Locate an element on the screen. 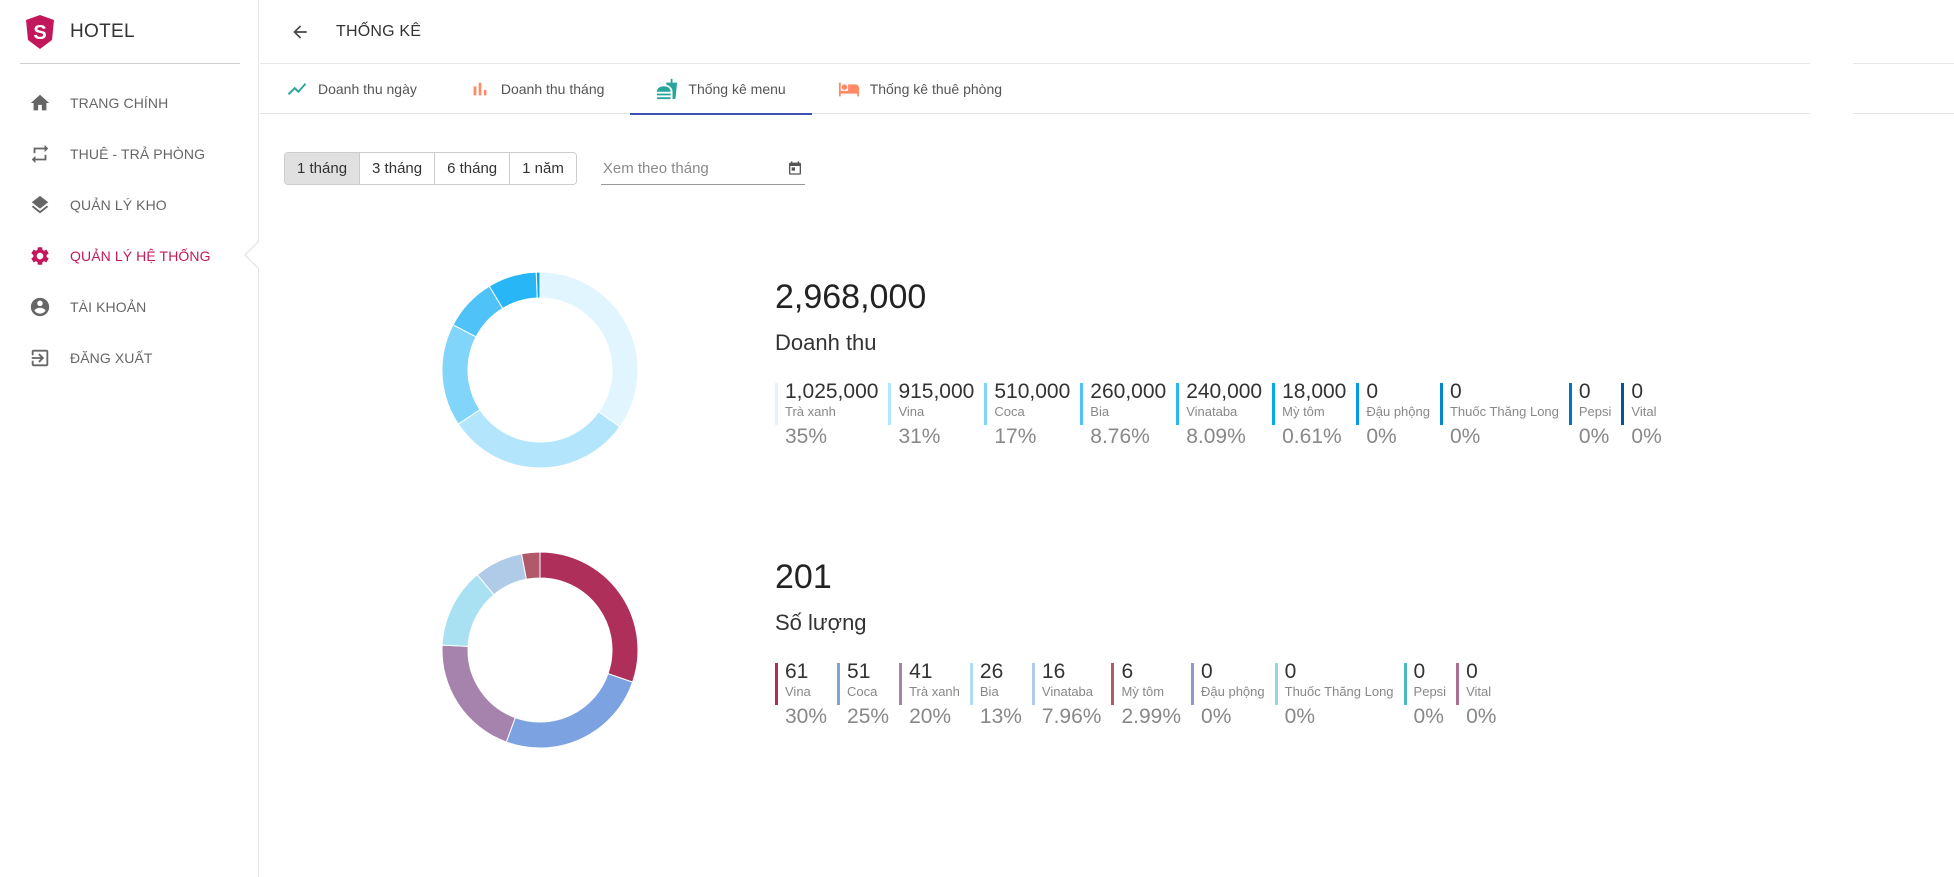 This screenshot has width=1954, height=877. sidebar-item-inventory: QUẢN LÝ KHO is located at coordinates (129, 204).